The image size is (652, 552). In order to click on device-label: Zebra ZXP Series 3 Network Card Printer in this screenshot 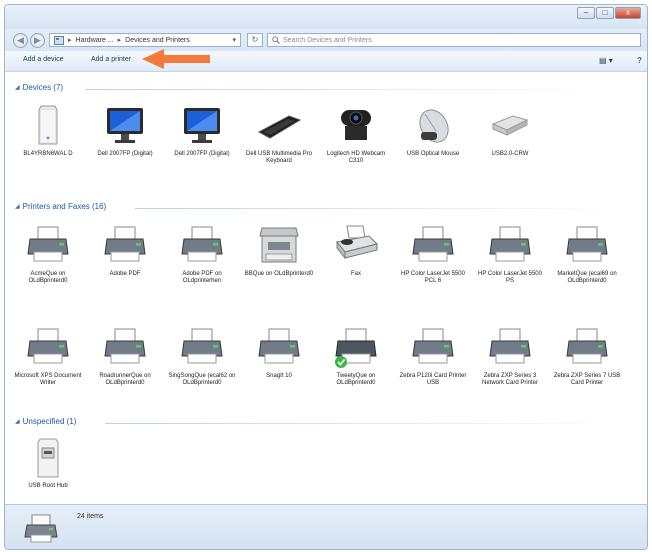, I will do `click(509, 379)`.